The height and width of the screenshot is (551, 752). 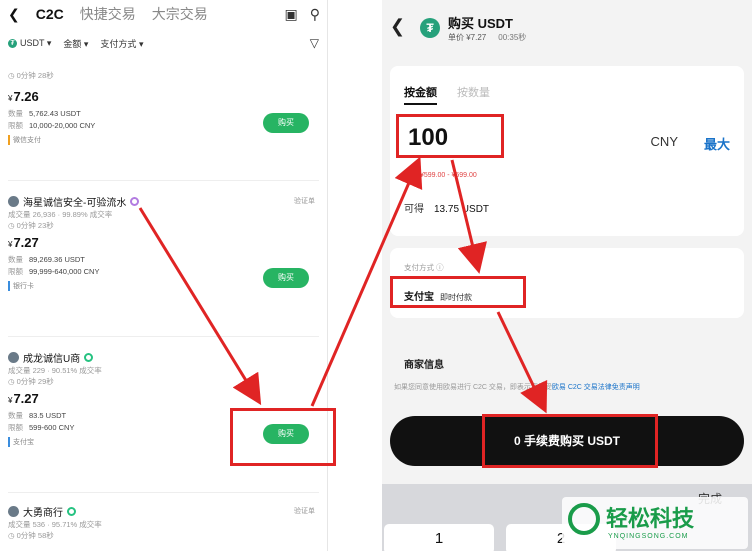 What do you see at coordinates (163, 43) in the screenshot?
I see `filter-bar: ₮ USDT ▾ 金额 ▾ 支付方式 ▾ ▽` at bounding box center [163, 43].